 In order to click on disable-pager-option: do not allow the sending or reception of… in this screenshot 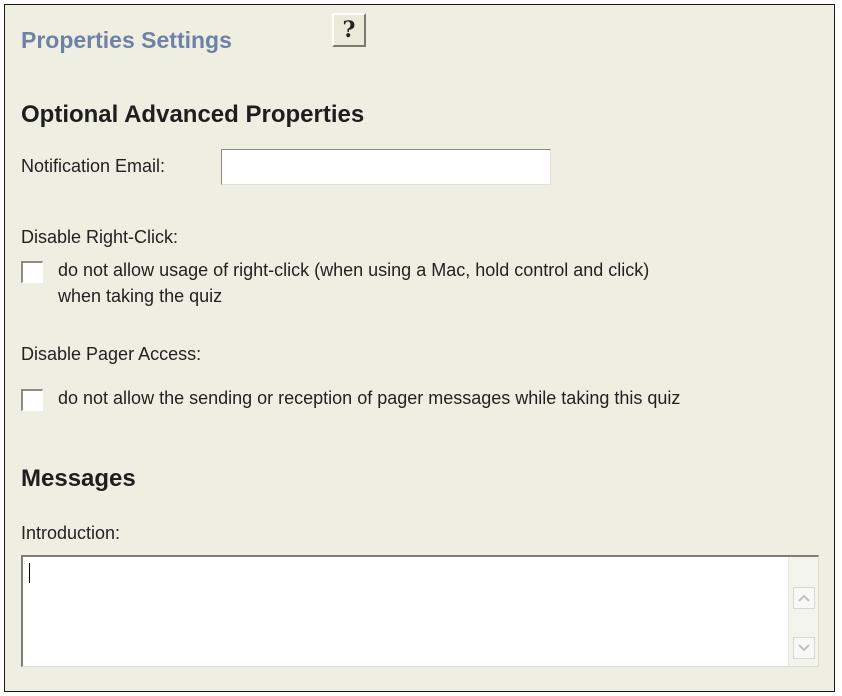, I will do `click(369, 398)`.